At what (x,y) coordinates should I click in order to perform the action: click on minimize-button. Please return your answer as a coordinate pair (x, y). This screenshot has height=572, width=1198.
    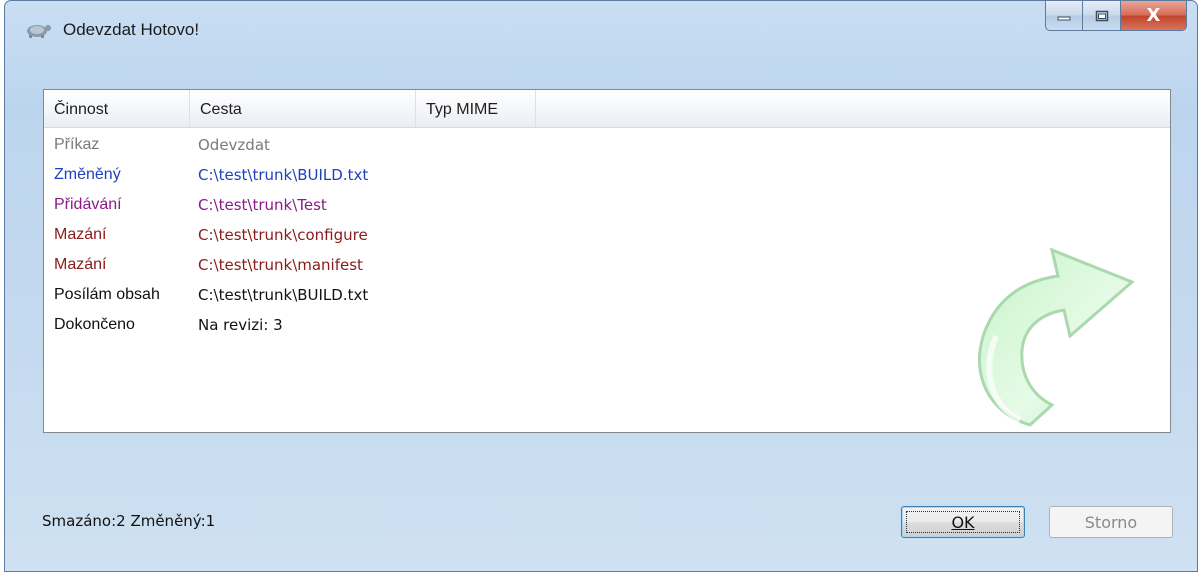
    Looking at the image, I should click on (1064, 16).